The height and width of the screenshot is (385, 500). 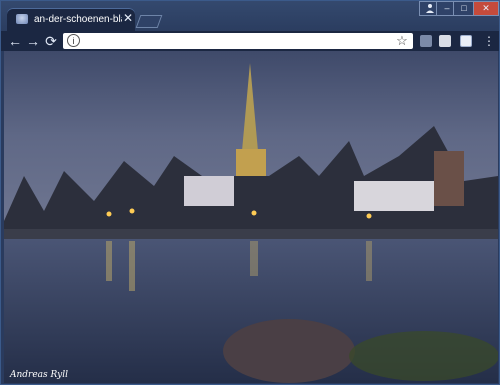 I want to click on star-icon: ☆, so click(x=402, y=41).